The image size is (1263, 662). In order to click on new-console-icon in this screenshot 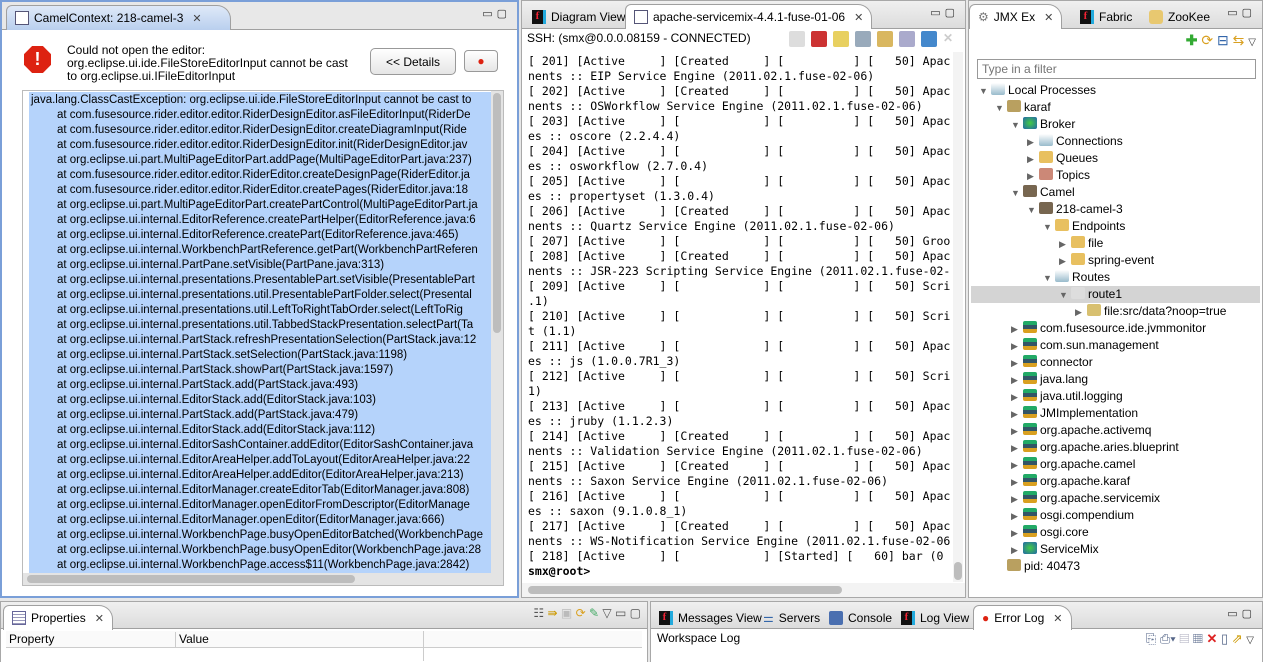, I will do `click(929, 39)`.